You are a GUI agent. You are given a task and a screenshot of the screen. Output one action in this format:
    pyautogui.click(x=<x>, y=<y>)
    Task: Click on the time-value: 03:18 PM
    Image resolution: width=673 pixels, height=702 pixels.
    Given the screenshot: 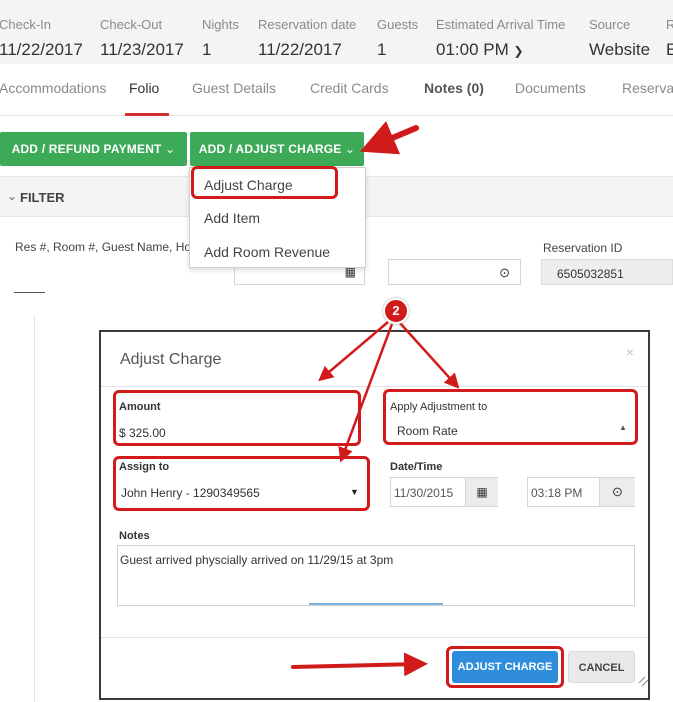 What is the action you would take?
    pyautogui.click(x=557, y=493)
    